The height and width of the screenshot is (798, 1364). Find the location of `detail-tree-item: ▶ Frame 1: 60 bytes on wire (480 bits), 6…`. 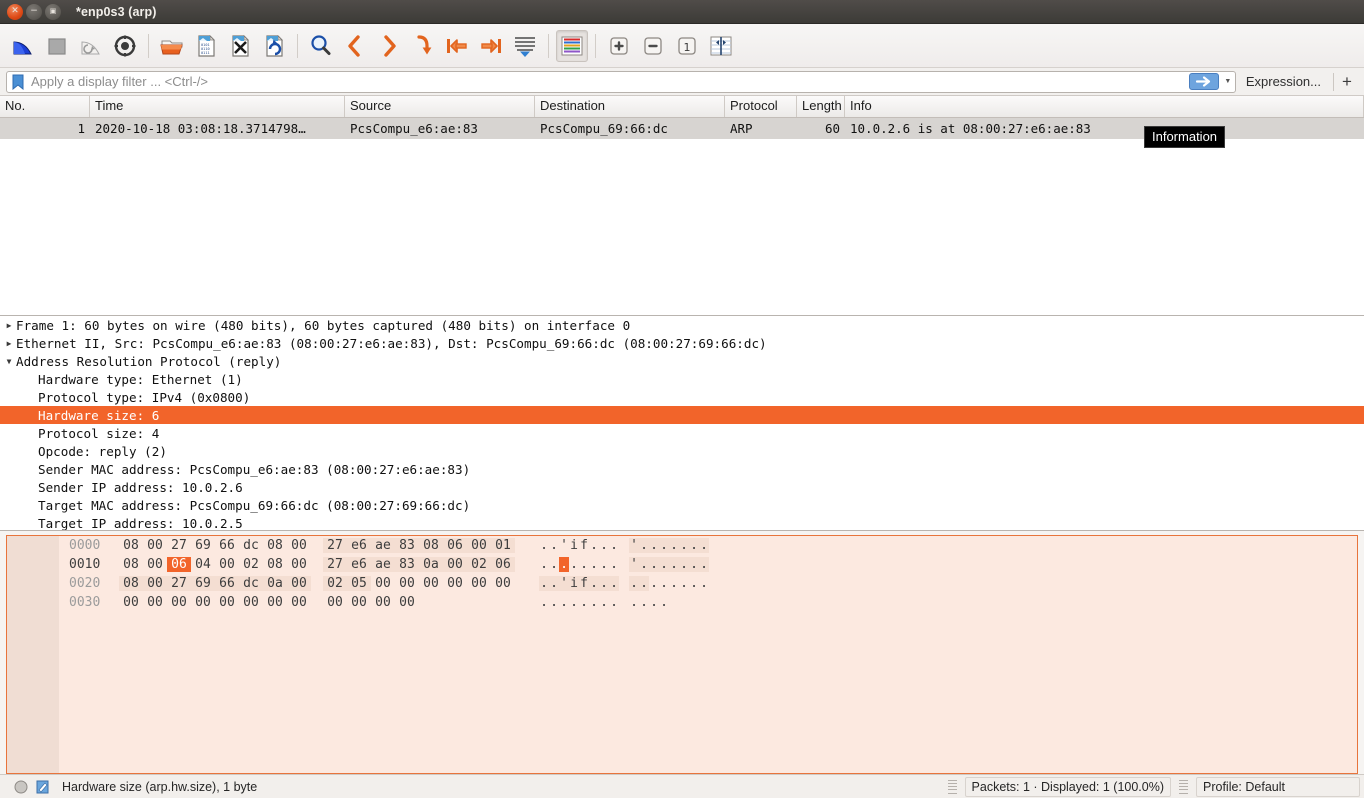

detail-tree-item: ▶ Frame 1: 60 bytes on wire (480 bits), 6… is located at coordinates (682, 325).